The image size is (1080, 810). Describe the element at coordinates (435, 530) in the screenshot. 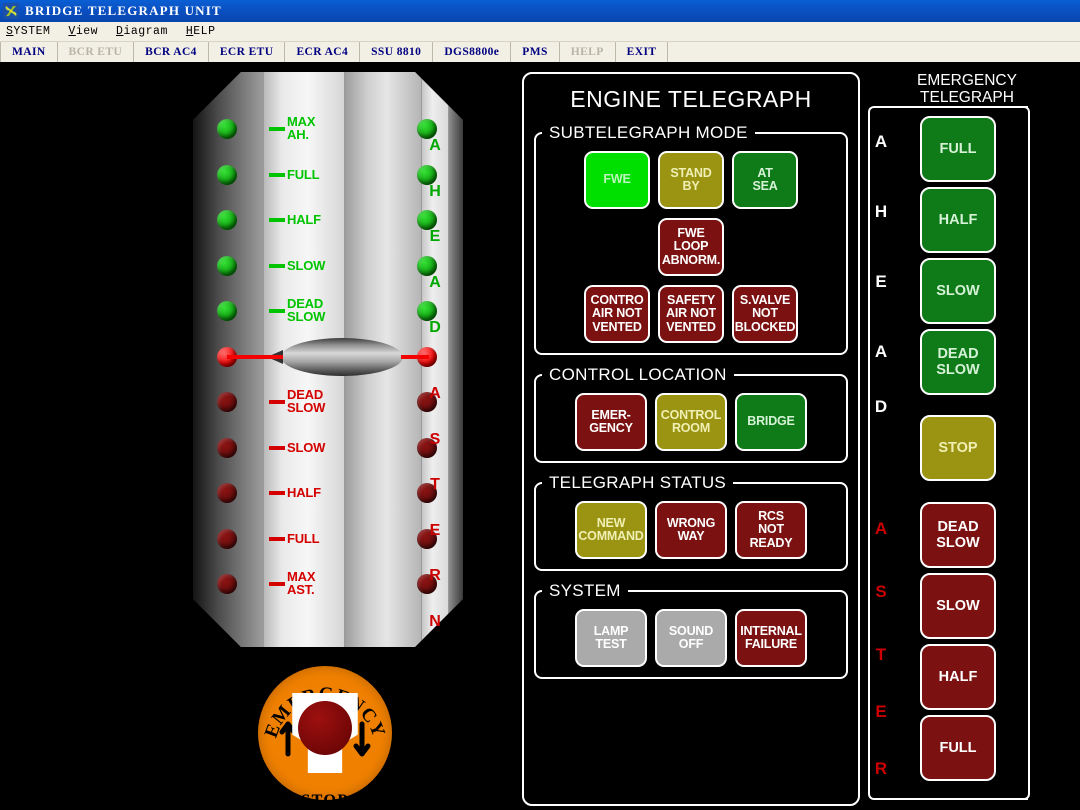

I see `dial-astern-letter-4: E` at that location.